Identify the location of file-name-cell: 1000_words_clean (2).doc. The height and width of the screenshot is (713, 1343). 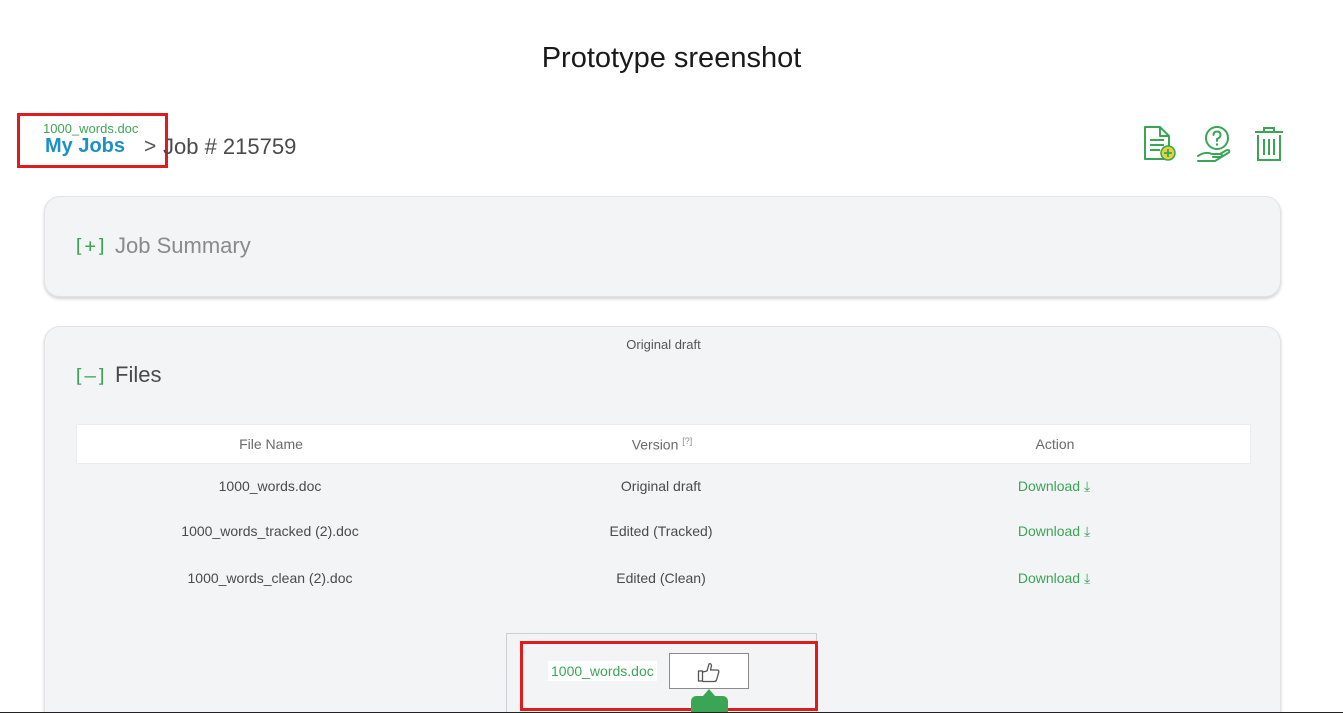
(270, 578).